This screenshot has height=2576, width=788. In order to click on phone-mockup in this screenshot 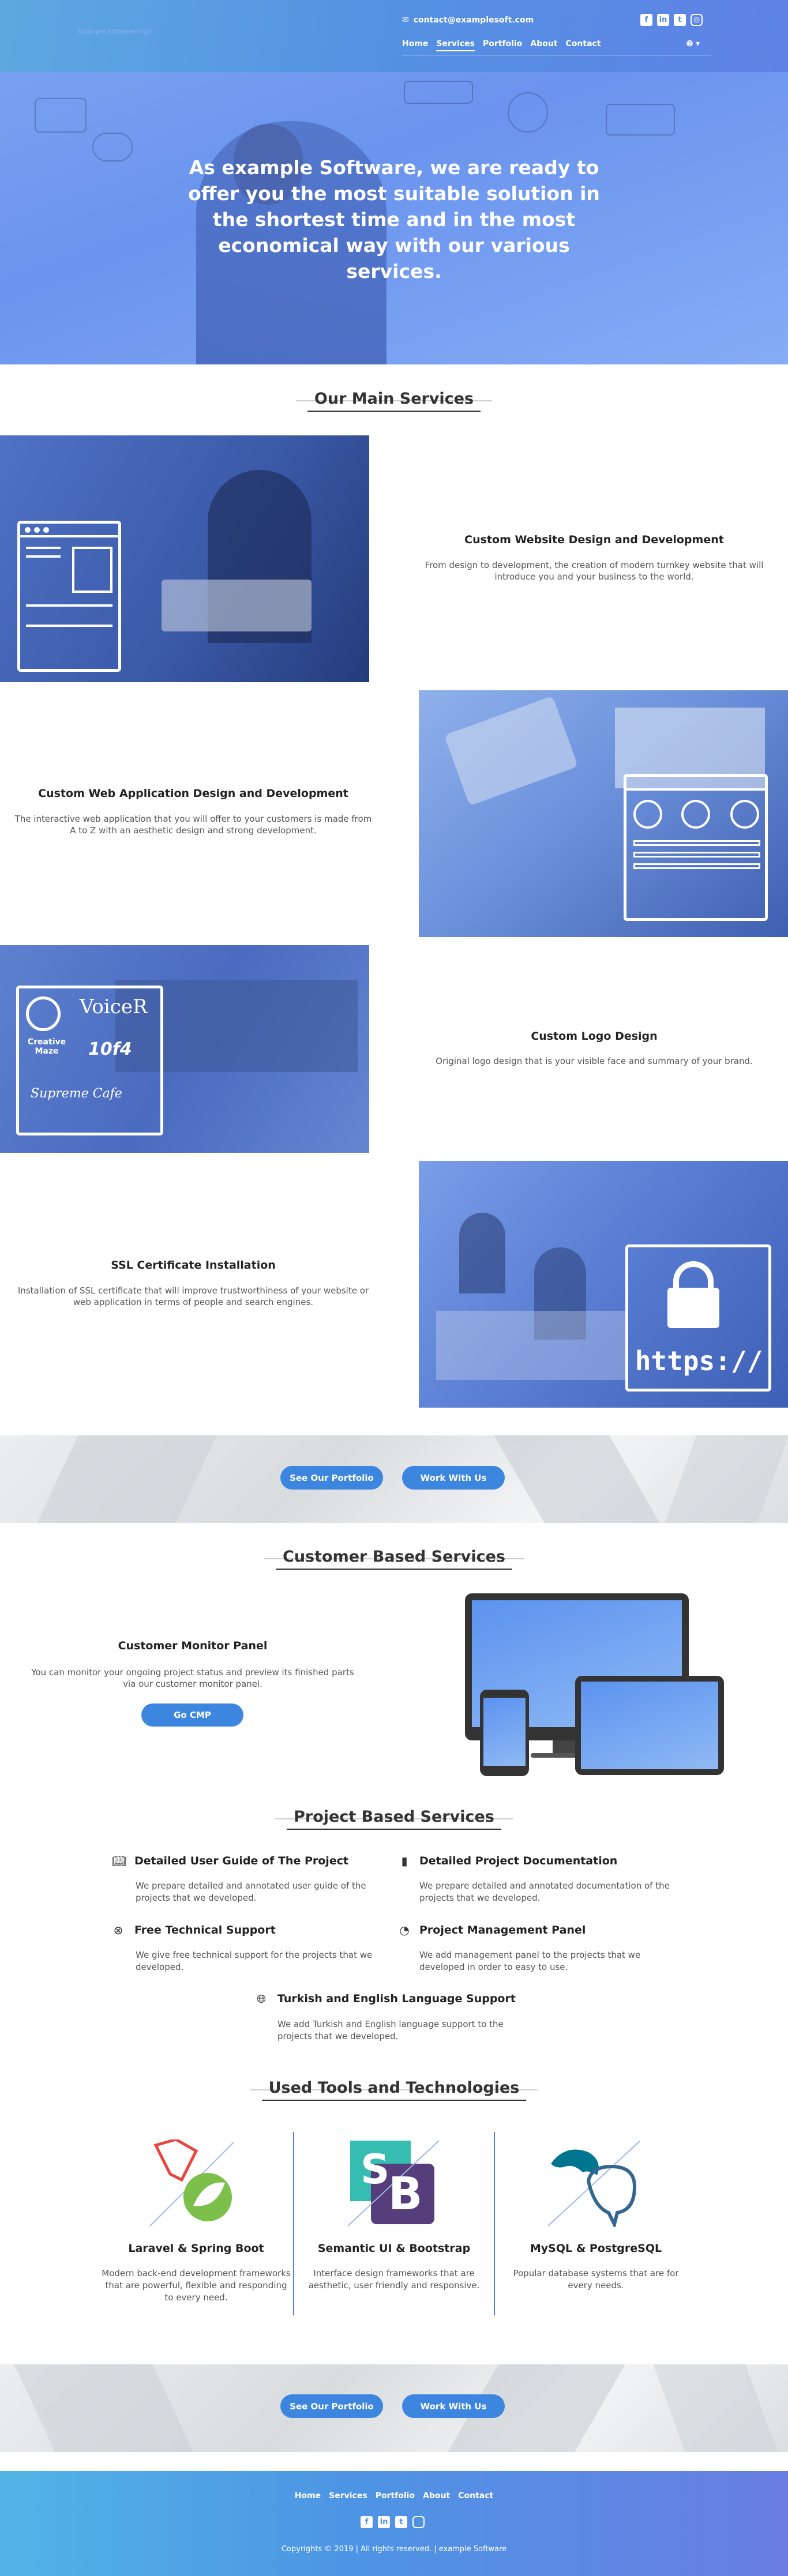, I will do `click(504, 1733)`.